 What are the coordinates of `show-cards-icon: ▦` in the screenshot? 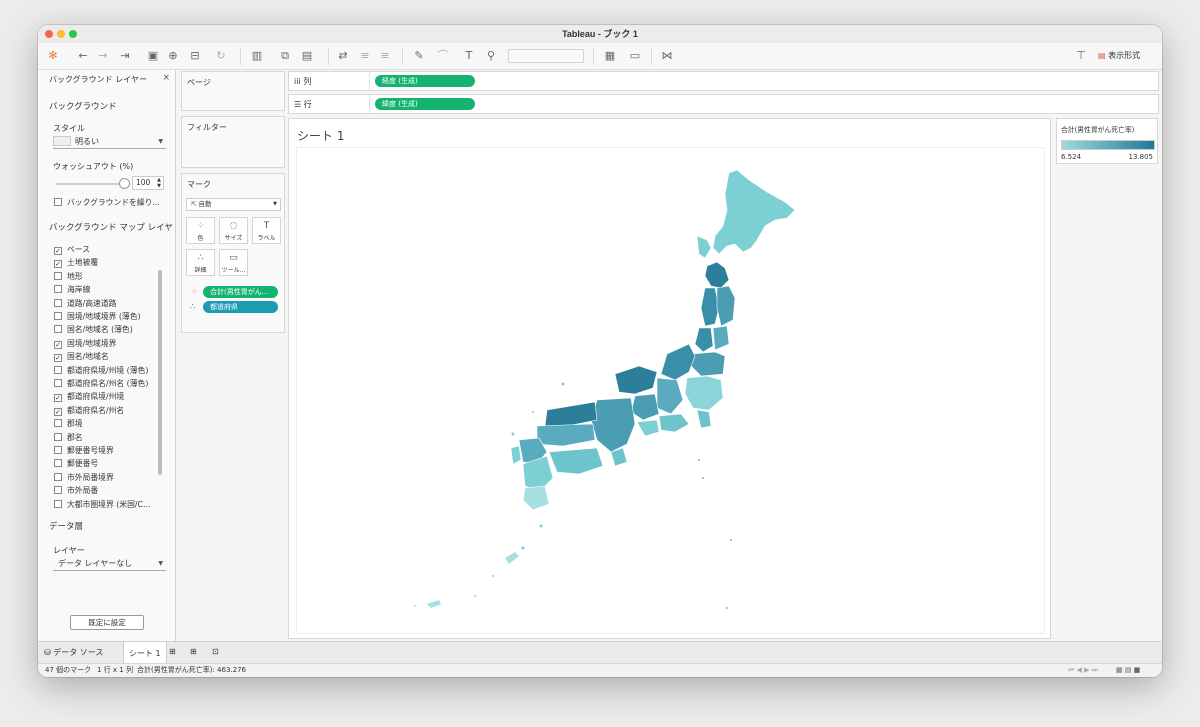 It's located at (610, 56).